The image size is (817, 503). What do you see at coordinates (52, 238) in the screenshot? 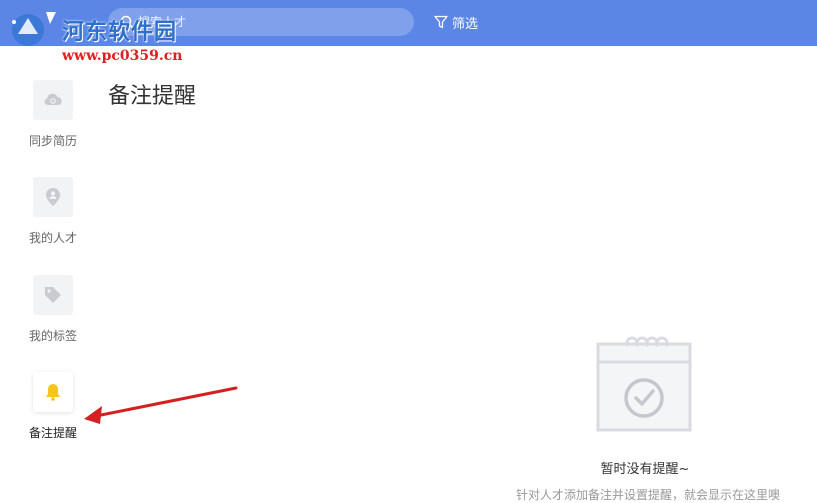
I see `sidebar-item-label: 我的人才` at bounding box center [52, 238].